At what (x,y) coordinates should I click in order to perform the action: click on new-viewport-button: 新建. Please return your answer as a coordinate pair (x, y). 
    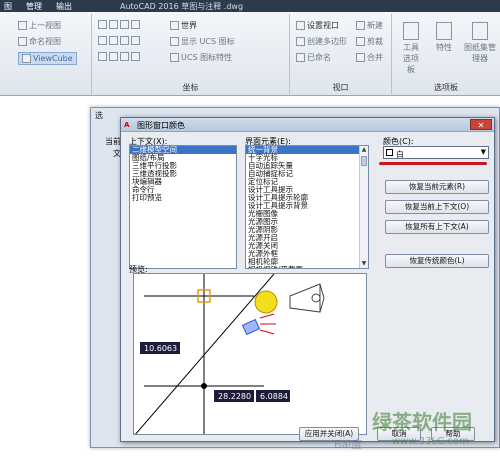
    Looking at the image, I should click on (369, 25).